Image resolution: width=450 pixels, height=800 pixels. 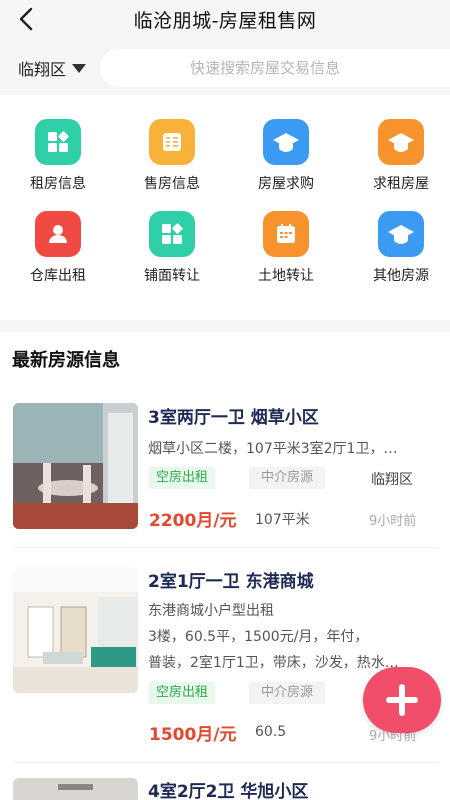 What do you see at coordinates (172, 184) in the screenshot?
I see `category-label: 售房信息` at bounding box center [172, 184].